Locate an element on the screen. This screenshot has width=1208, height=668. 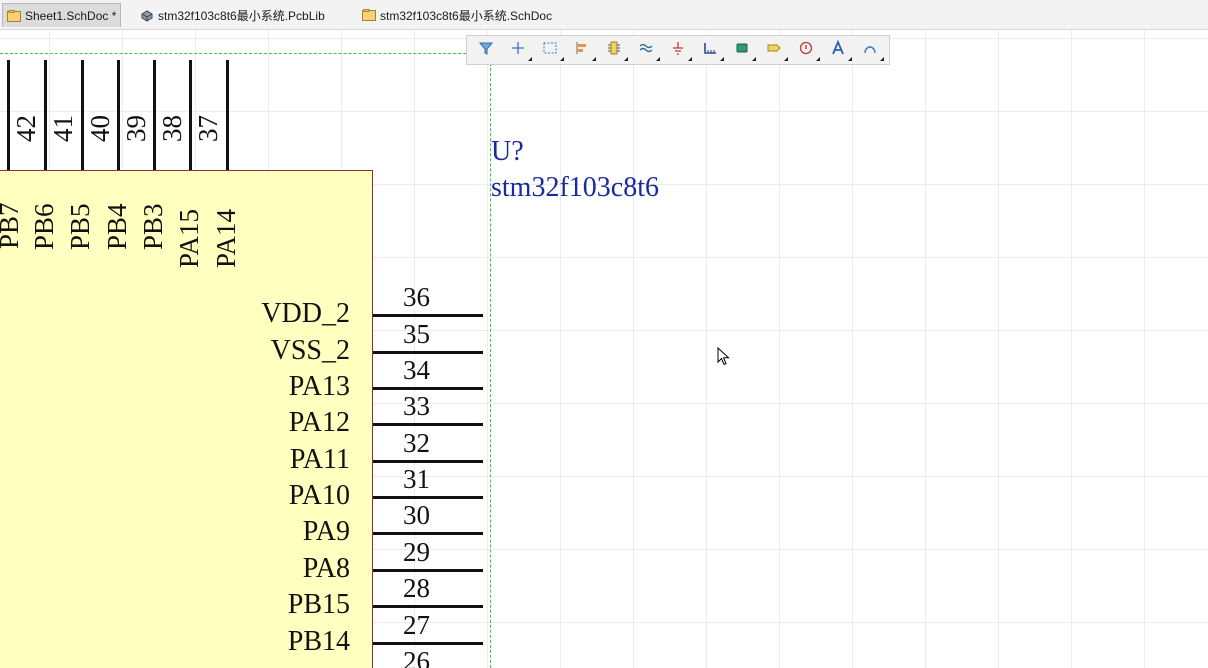
pin-name: PA12 is located at coordinates (319, 422).